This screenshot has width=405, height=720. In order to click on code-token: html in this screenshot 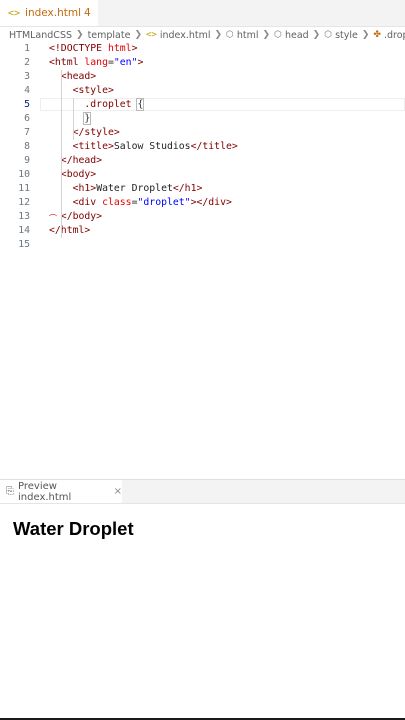, I will do `click(119, 48)`.